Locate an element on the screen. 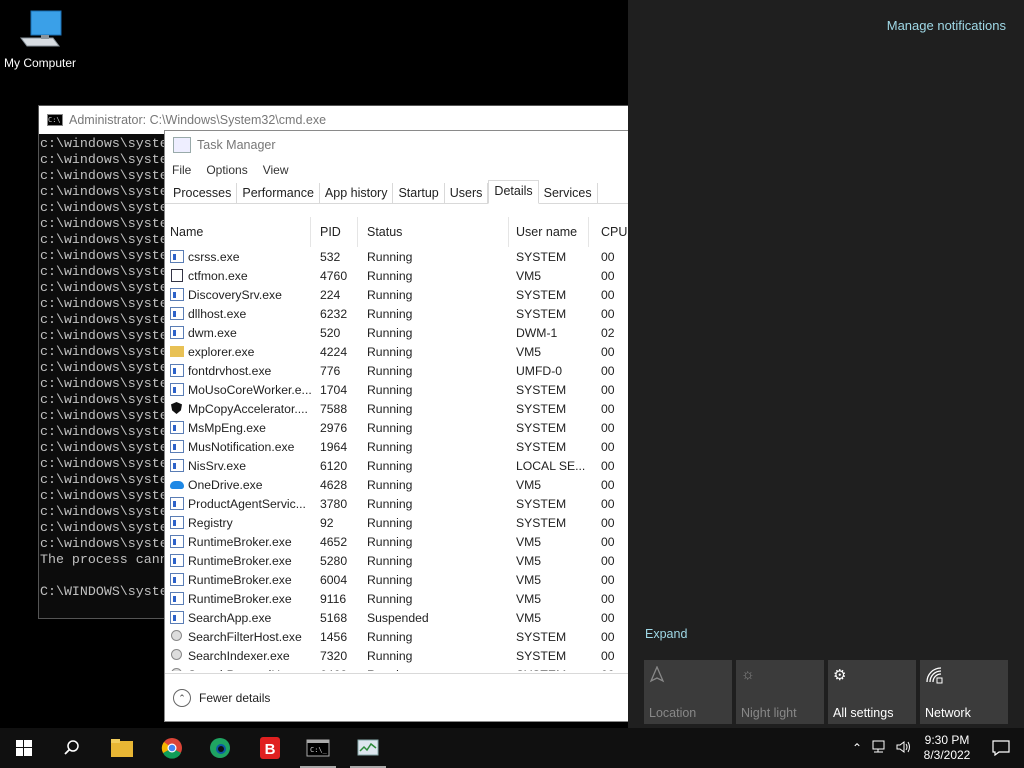 This screenshot has width=1024, height=768. table-row: SearchFilterHost.exe 1456 Running SYSTEM 00 is located at coordinates (397, 636).